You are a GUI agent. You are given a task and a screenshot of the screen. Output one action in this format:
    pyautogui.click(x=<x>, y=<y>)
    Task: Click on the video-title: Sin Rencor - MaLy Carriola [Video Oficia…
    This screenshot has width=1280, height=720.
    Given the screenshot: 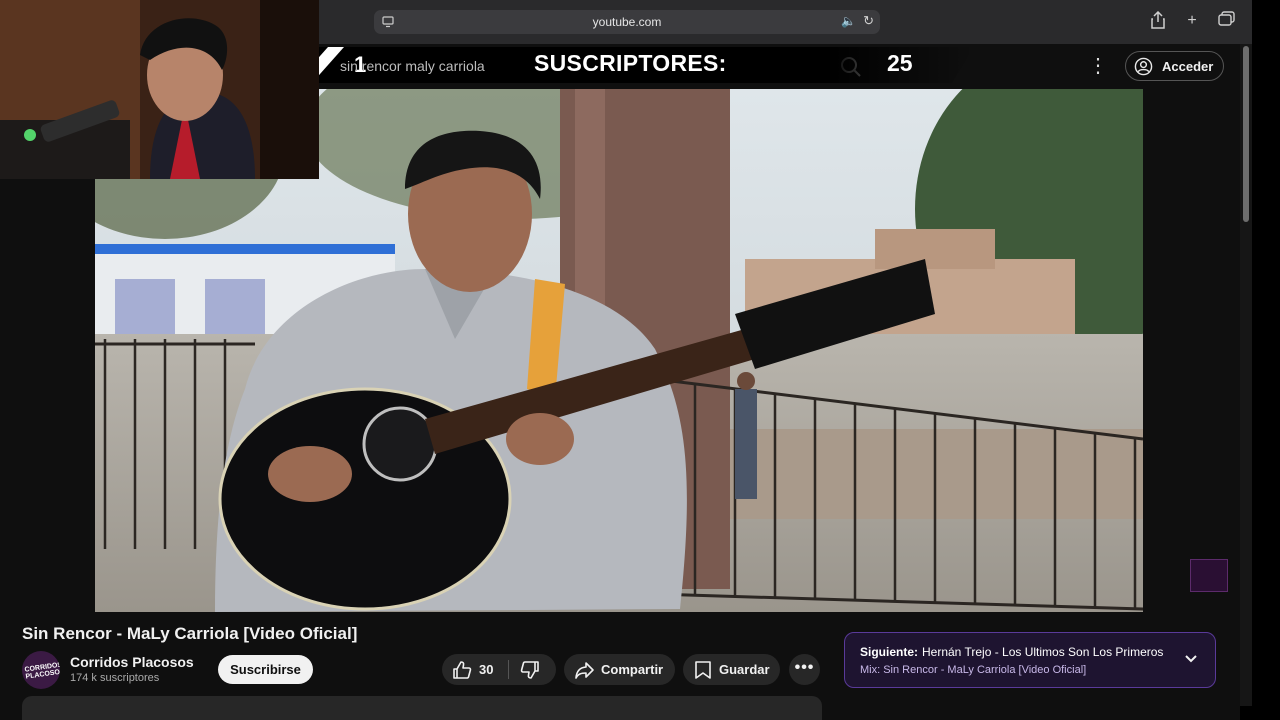 What is the action you would take?
    pyautogui.click(x=190, y=633)
    